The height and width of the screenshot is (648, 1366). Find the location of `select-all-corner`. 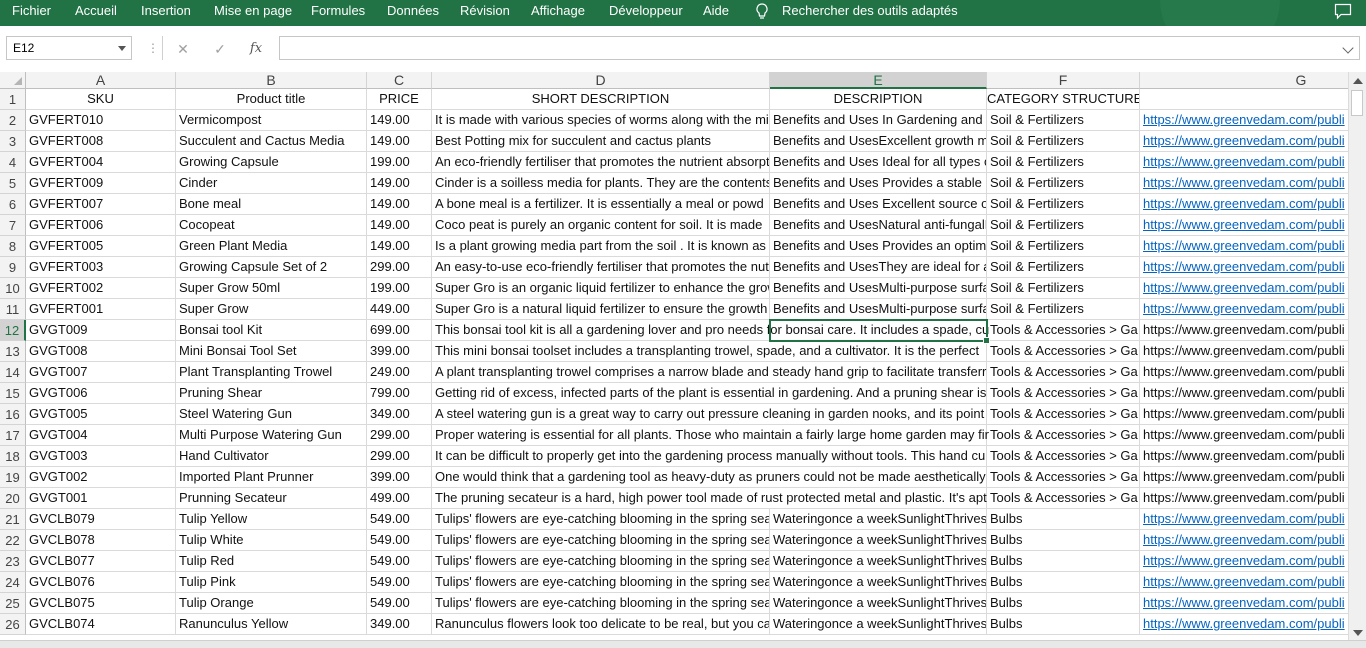

select-all-corner is located at coordinates (13, 80).